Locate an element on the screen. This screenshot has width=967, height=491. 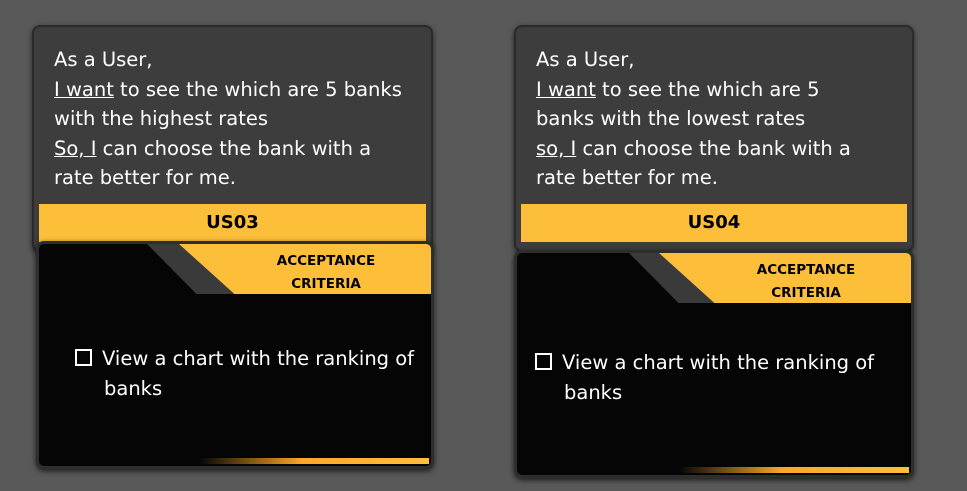
story-line-want: I want to see the which are 5 is located at coordinates (720, 90).